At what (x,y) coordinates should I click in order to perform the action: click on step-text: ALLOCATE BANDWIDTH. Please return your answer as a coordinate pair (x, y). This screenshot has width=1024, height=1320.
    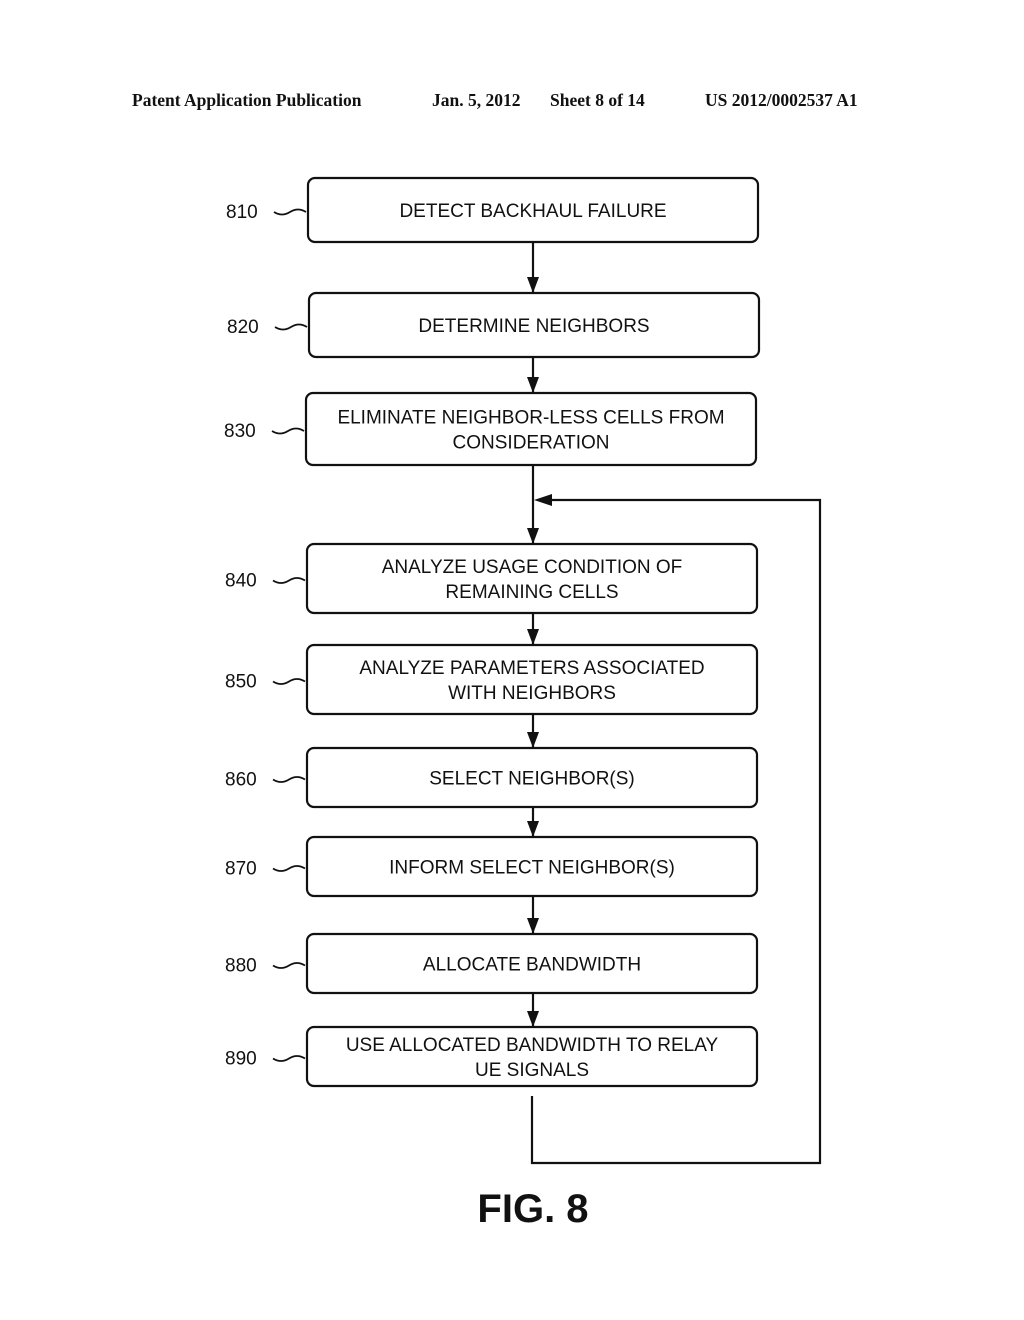
    Looking at the image, I should click on (532, 965).